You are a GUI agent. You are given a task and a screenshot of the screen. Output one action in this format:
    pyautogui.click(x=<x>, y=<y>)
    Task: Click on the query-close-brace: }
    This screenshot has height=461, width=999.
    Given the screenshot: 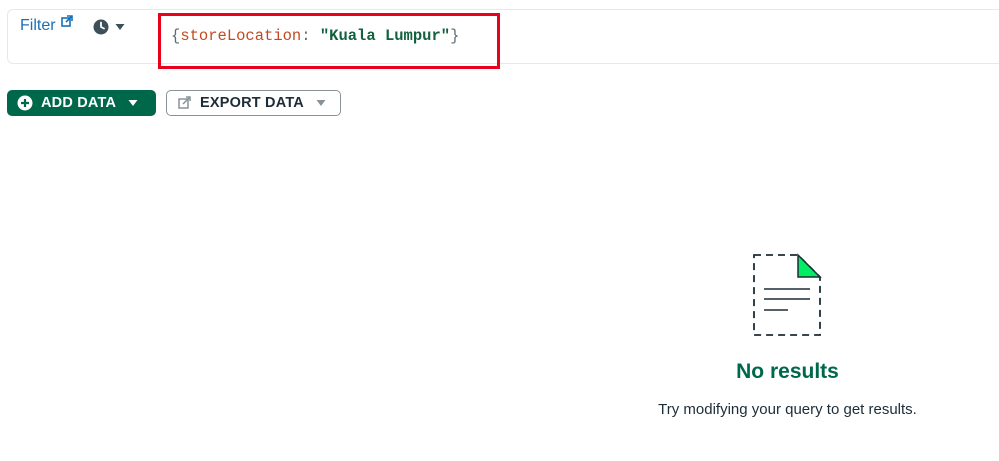 What is the action you would take?
    pyautogui.click(x=455, y=36)
    